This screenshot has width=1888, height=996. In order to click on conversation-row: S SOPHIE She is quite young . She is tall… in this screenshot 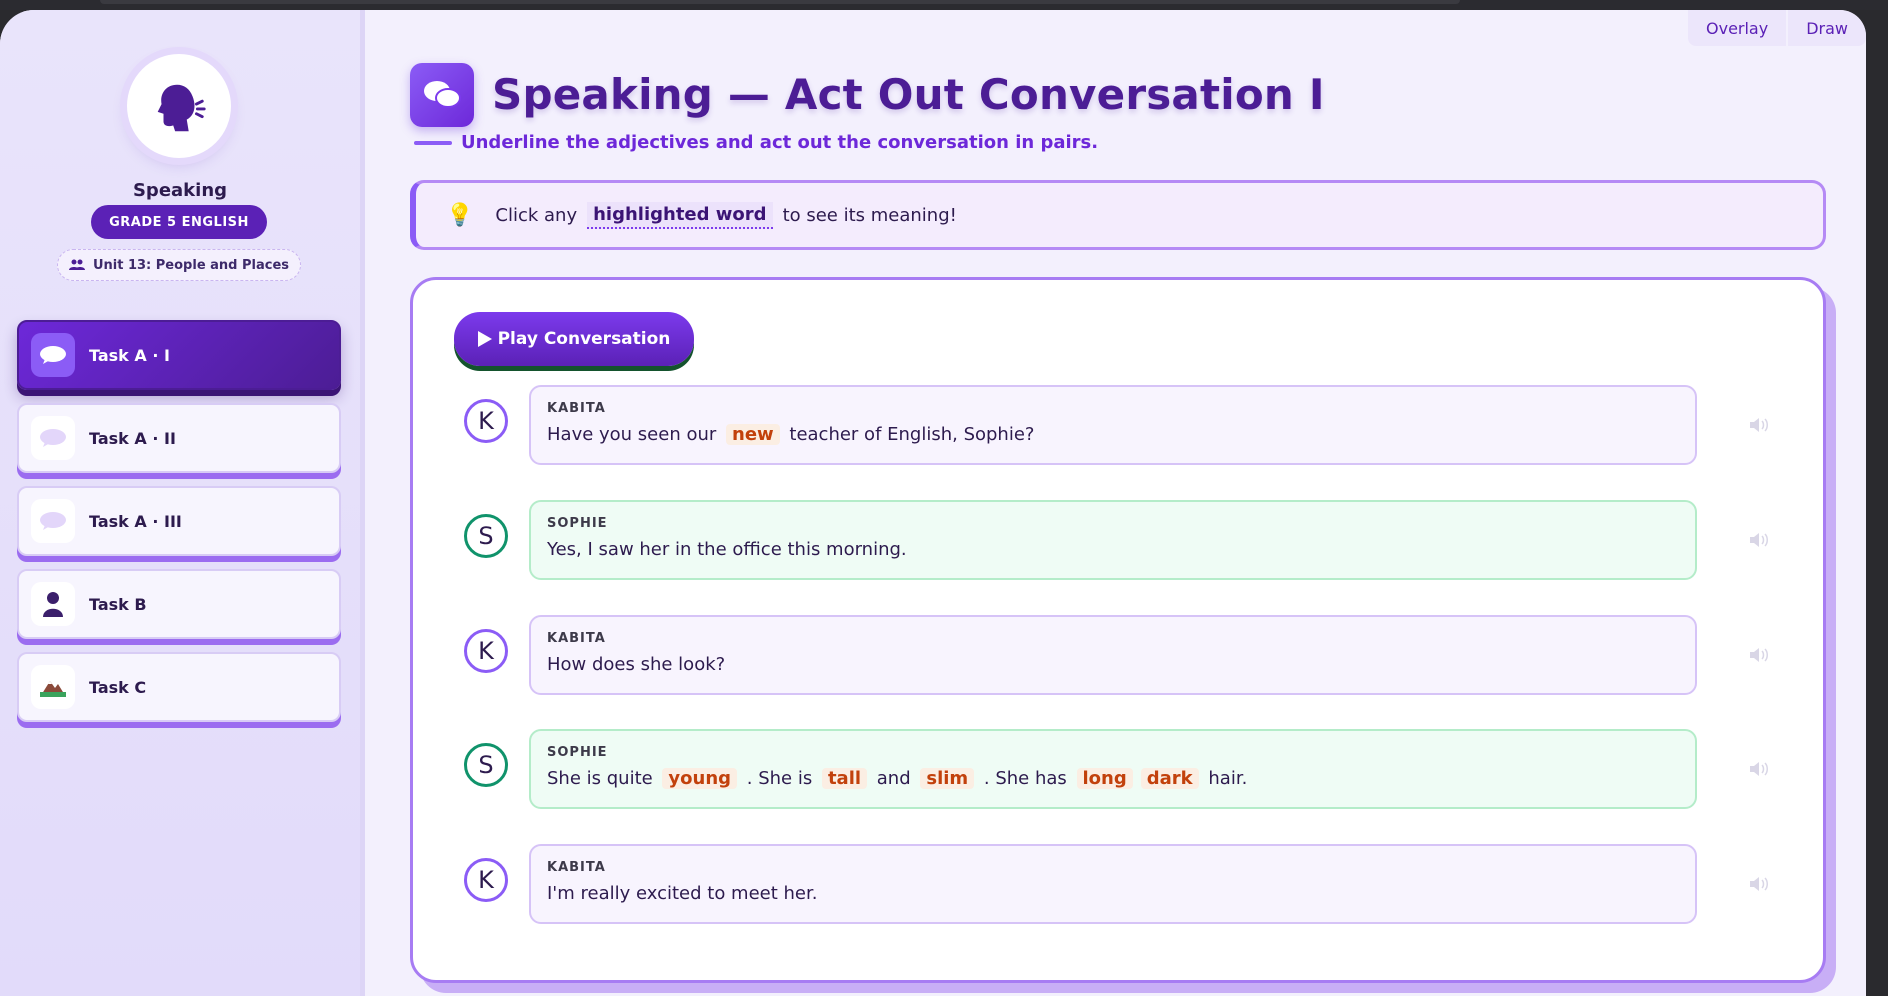, I will do `click(1124, 770)`.